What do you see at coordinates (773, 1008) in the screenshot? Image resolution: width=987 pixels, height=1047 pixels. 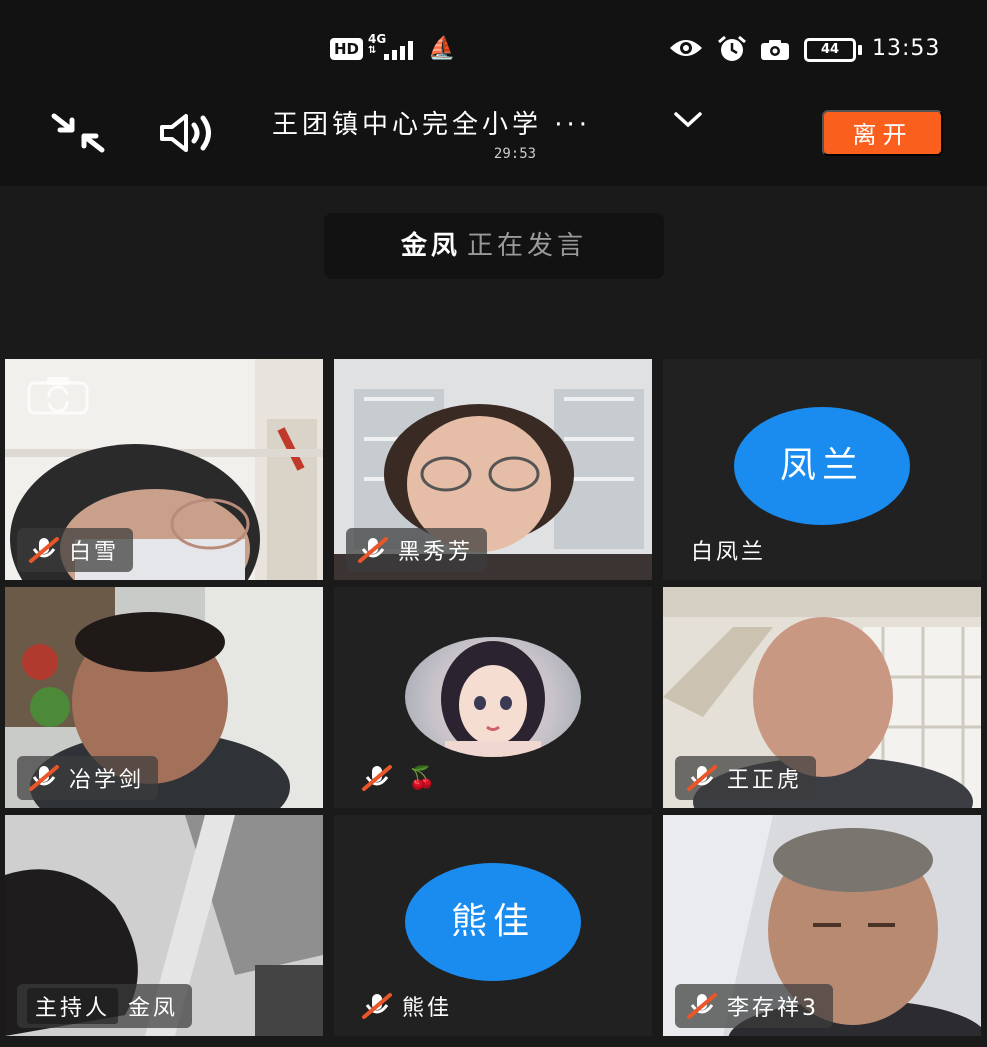 I see `participant-name: 李存祥3` at bounding box center [773, 1008].